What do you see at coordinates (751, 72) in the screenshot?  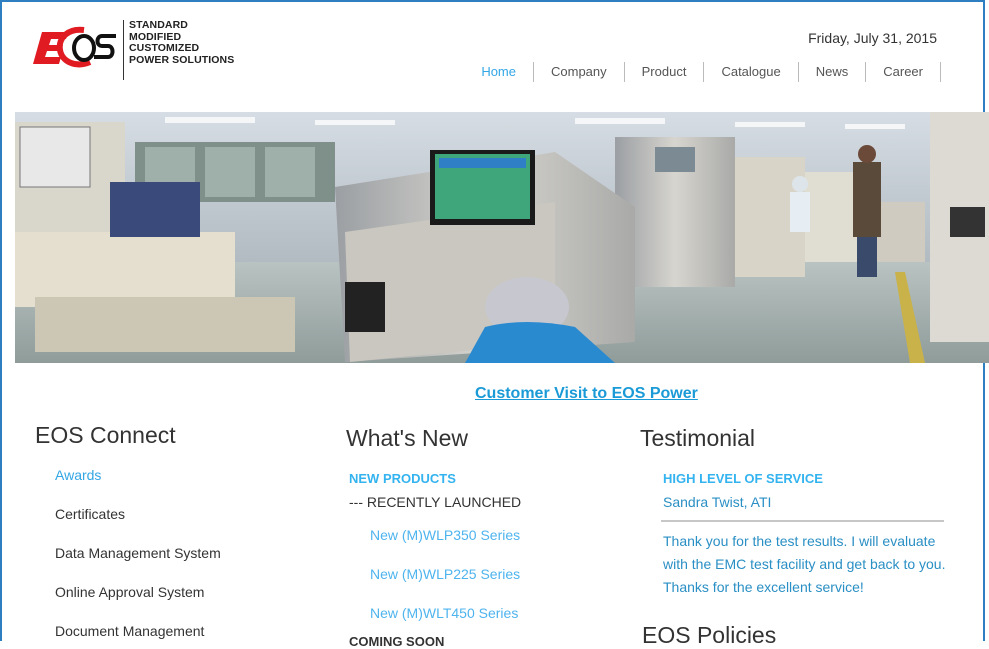 I see `nav-catalogue: Catalogue` at bounding box center [751, 72].